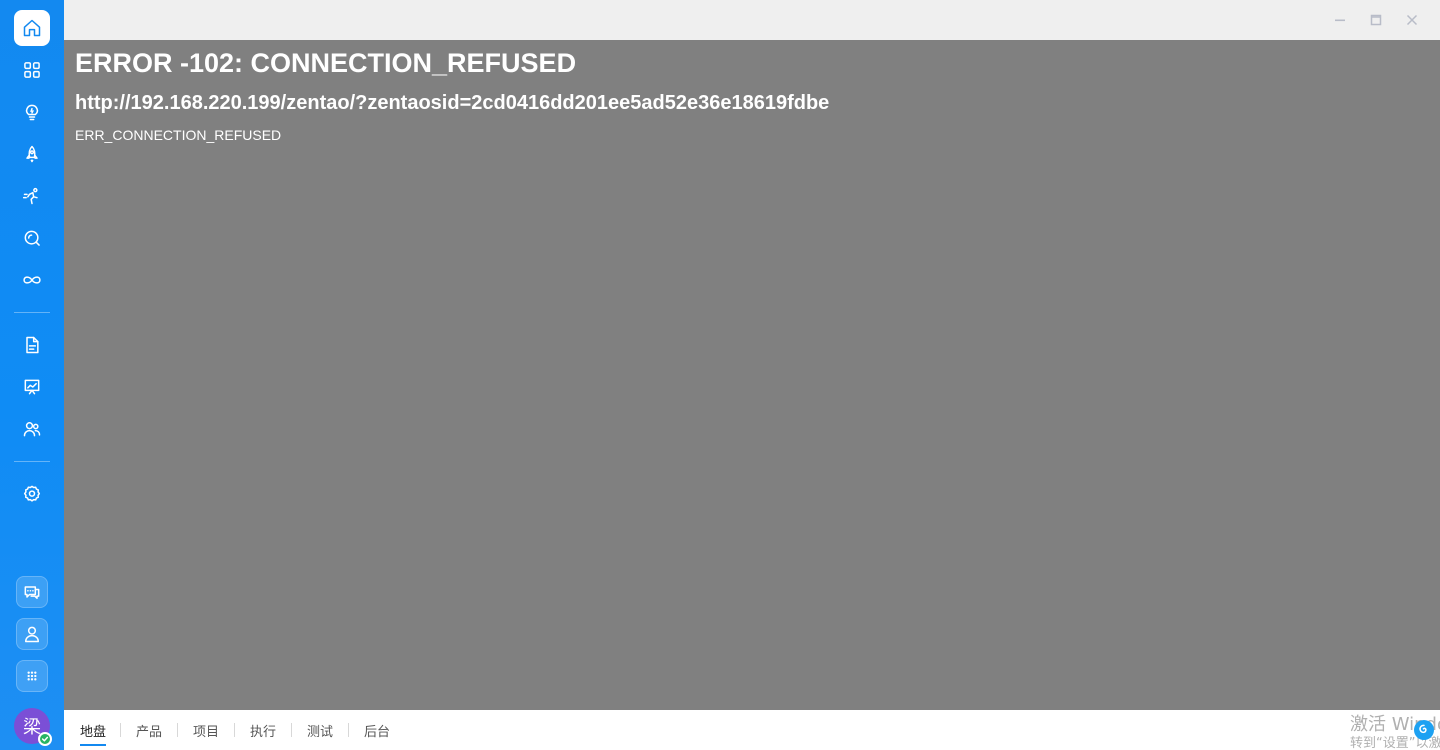  Describe the element at coordinates (178, 135) in the screenshot. I see `error-code: ERR_CONNECTION_REFUSED` at that location.